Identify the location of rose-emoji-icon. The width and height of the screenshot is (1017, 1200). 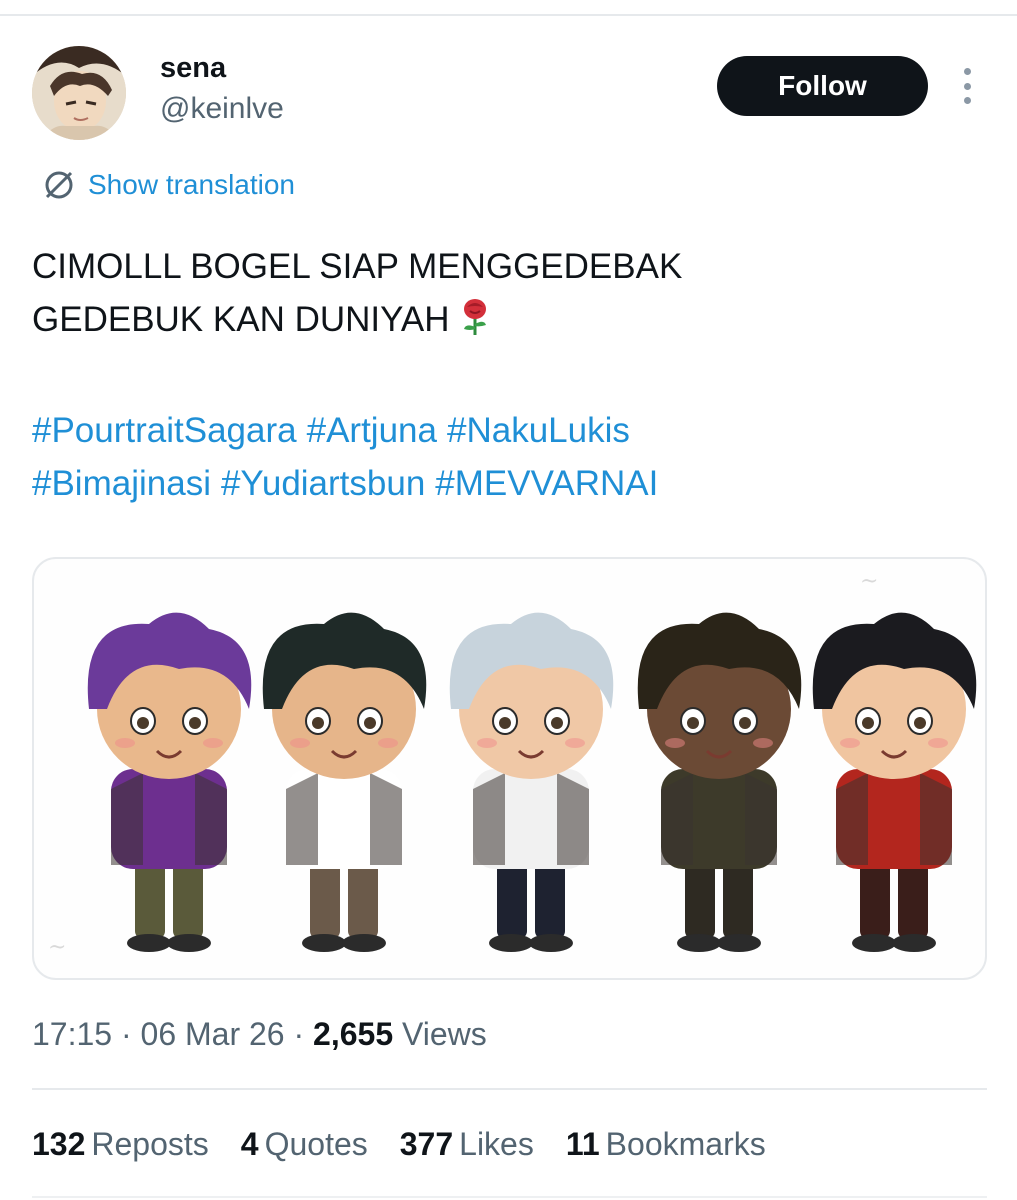
(474, 317).